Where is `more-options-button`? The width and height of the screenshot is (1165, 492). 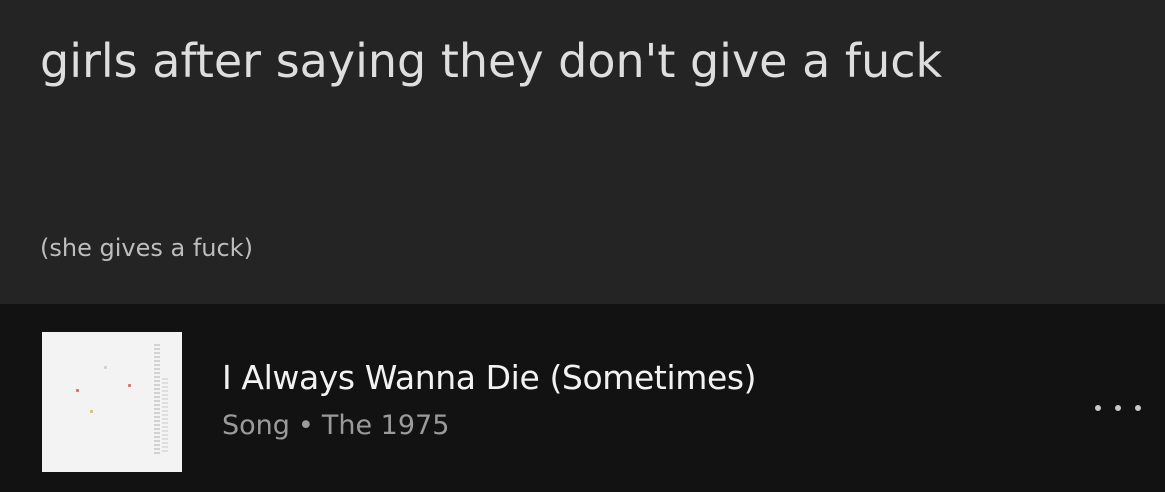 more-options-button is located at coordinates (1118, 408).